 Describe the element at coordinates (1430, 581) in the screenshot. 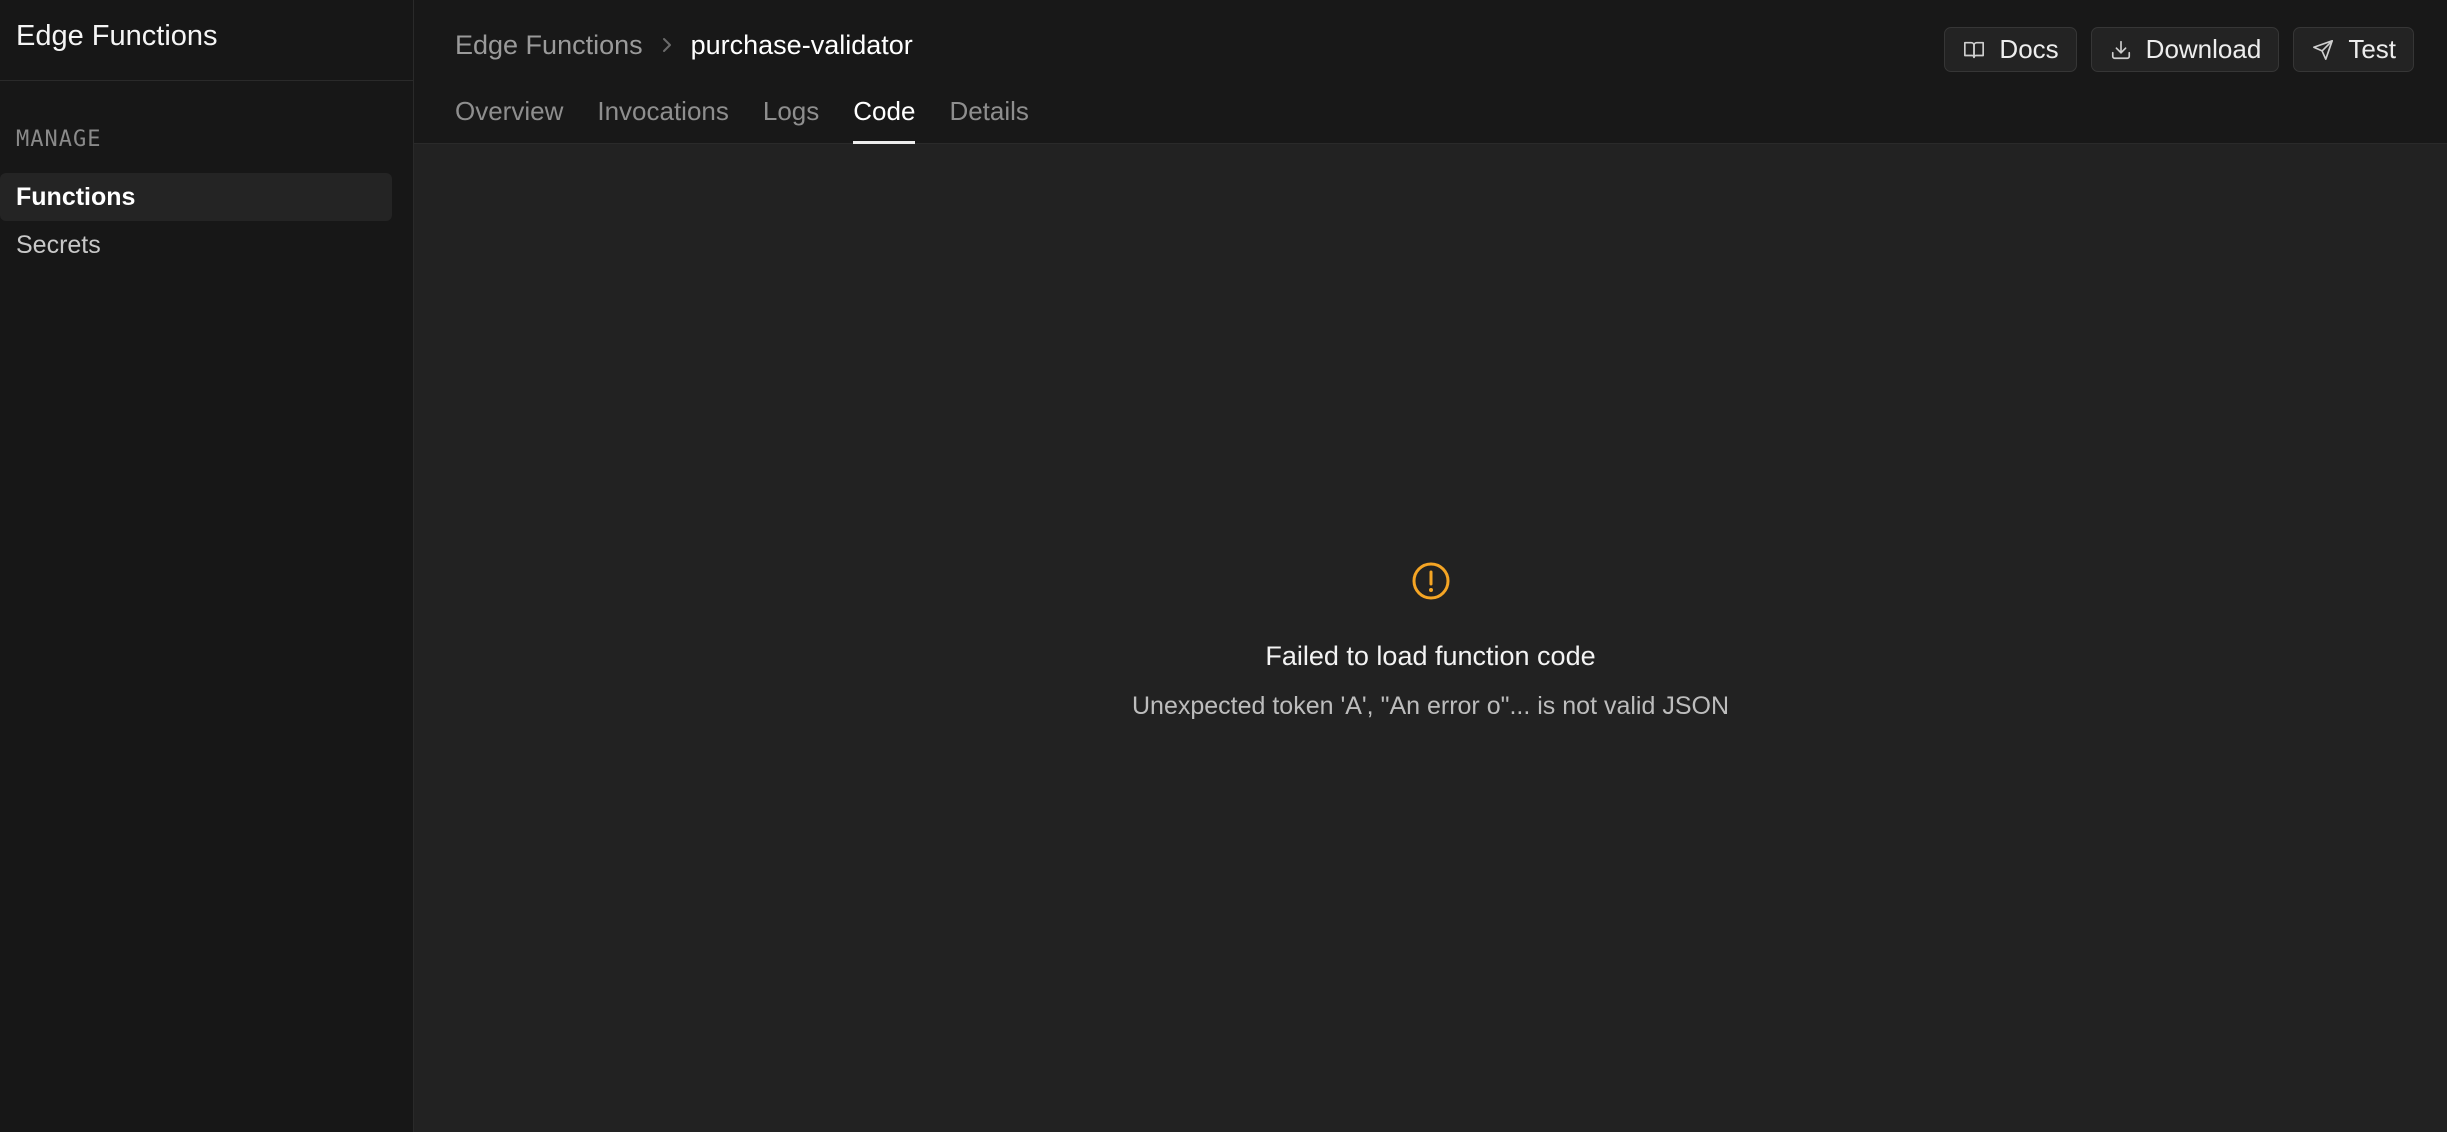

I see `warning-circle-icon` at that location.